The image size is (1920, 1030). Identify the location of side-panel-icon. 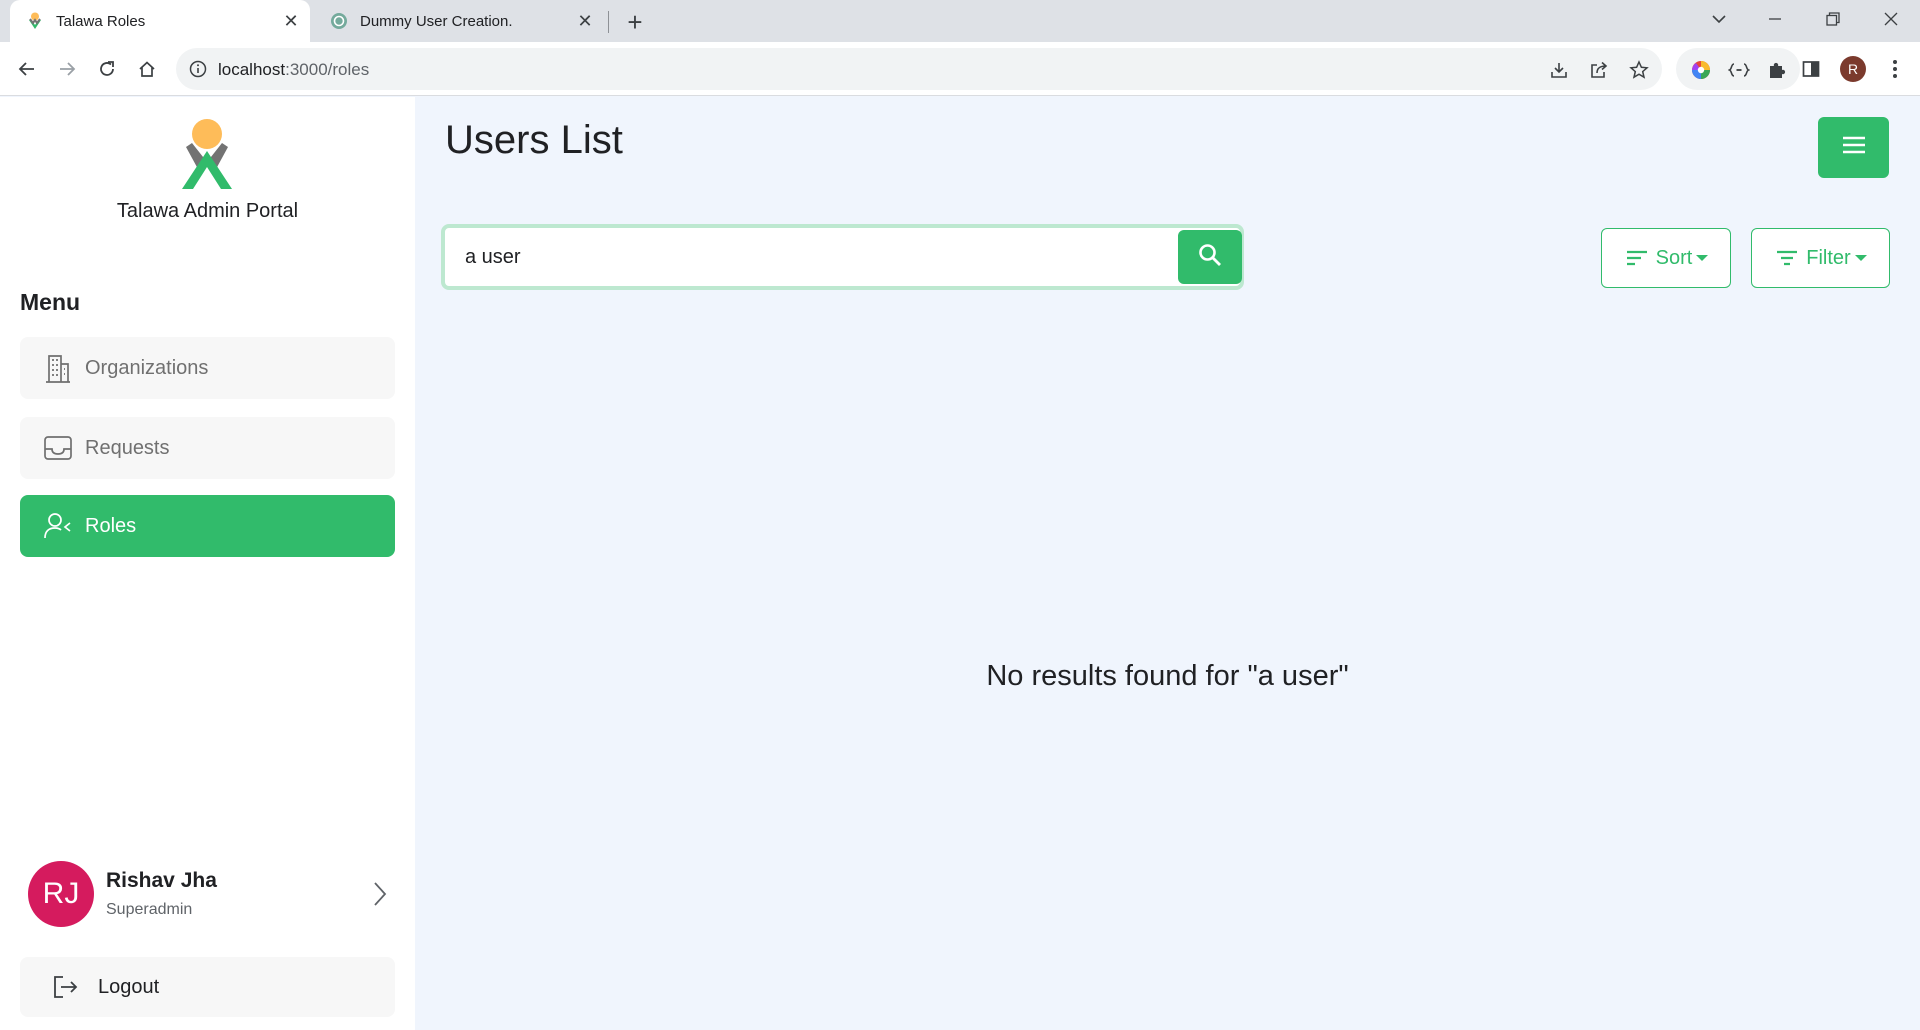
(1811, 69).